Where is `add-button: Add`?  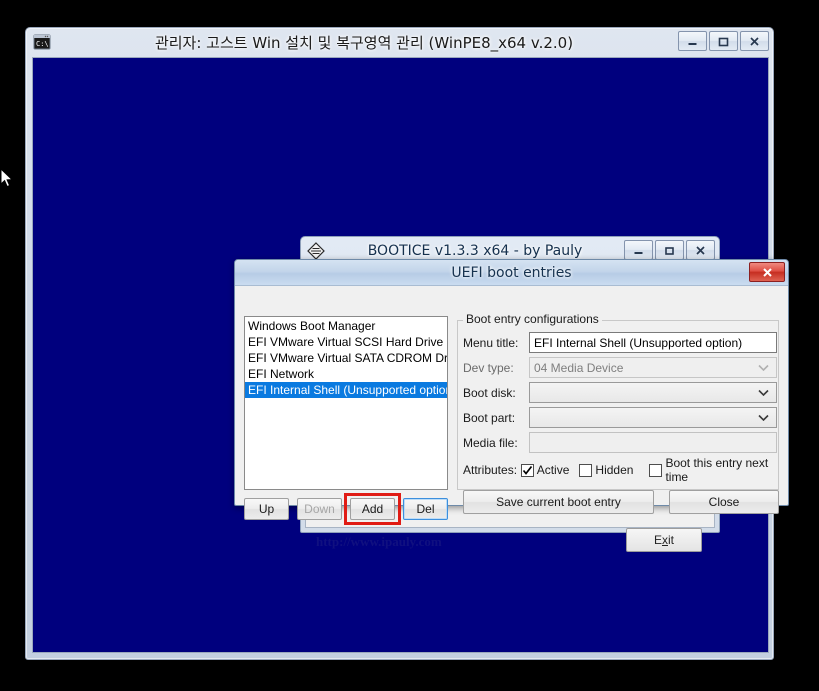 add-button: Add is located at coordinates (372, 509).